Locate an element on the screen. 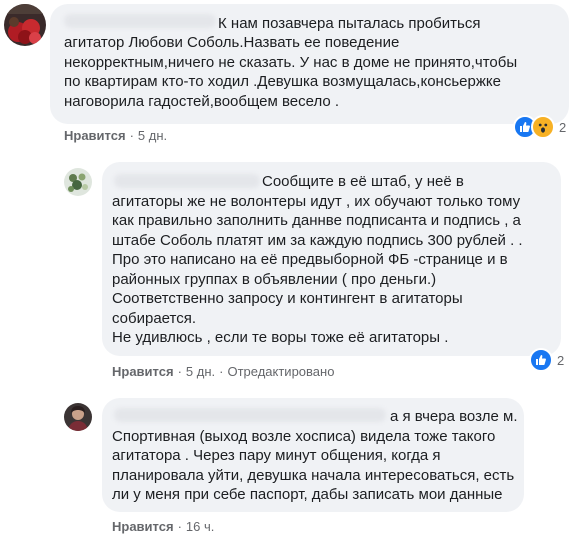 The width and height of the screenshot is (576, 543). comment-actions: Нравится · 5 дн. is located at coordinates (115, 135).